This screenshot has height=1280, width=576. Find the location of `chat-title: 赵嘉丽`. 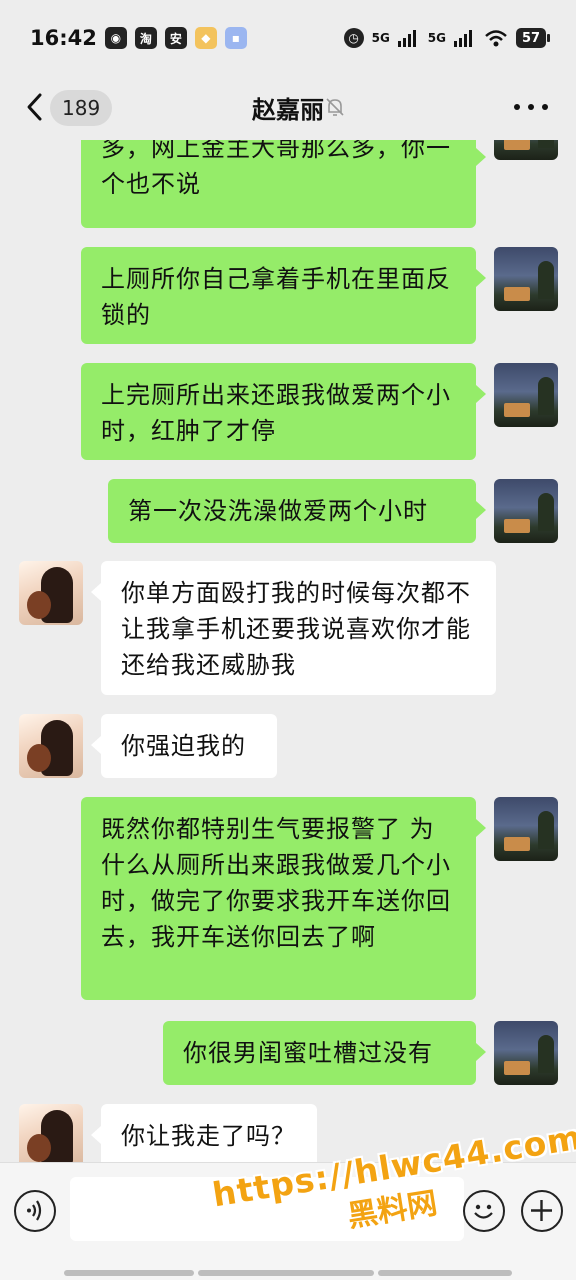

chat-title: 赵嘉丽 is located at coordinates (288, 110).